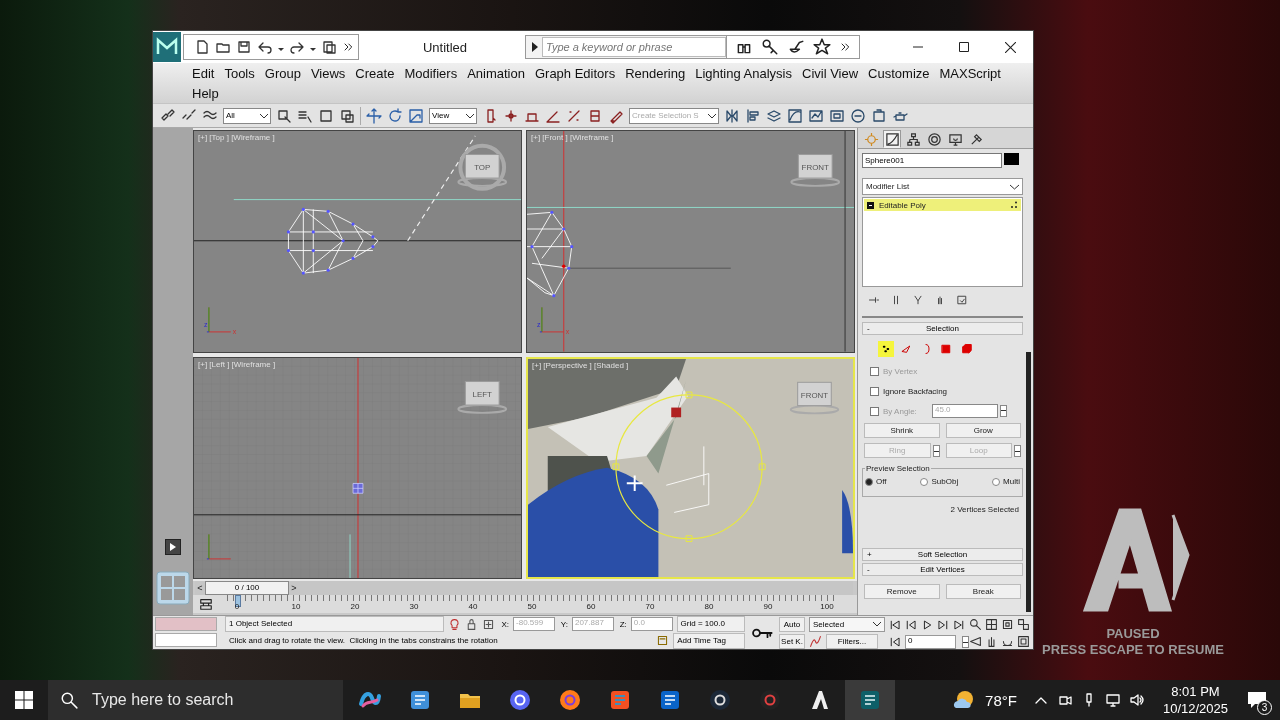 This screenshot has height=720, width=1280. I want to click on spinner-snap-icon, so click(595, 115).